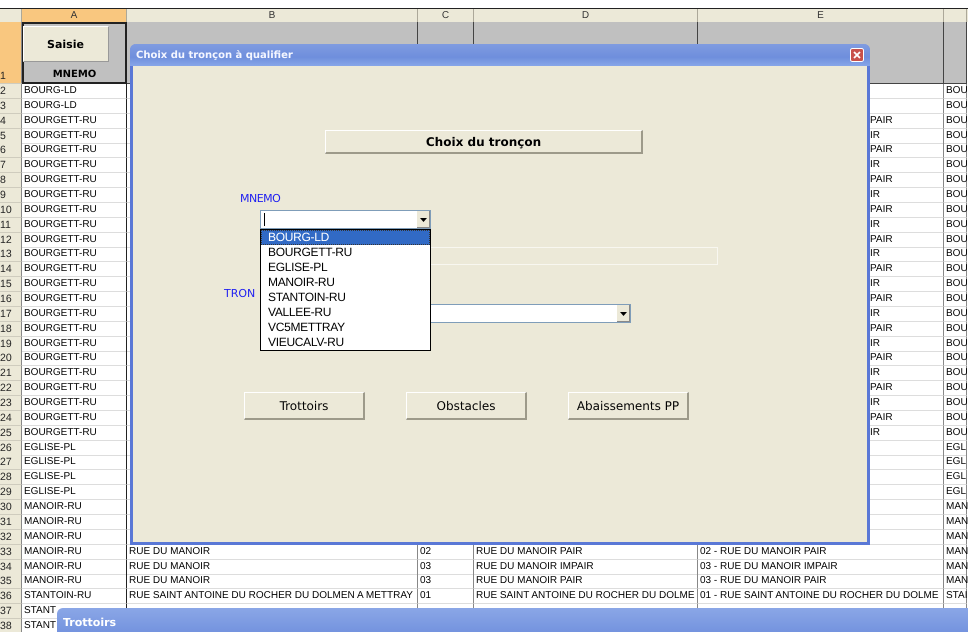 Image resolution: width=968 pixels, height=632 pixels. Describe the element at coordinates (74, 106) in the screenshot. I see `table-cell: BOURG-LD` at that location.